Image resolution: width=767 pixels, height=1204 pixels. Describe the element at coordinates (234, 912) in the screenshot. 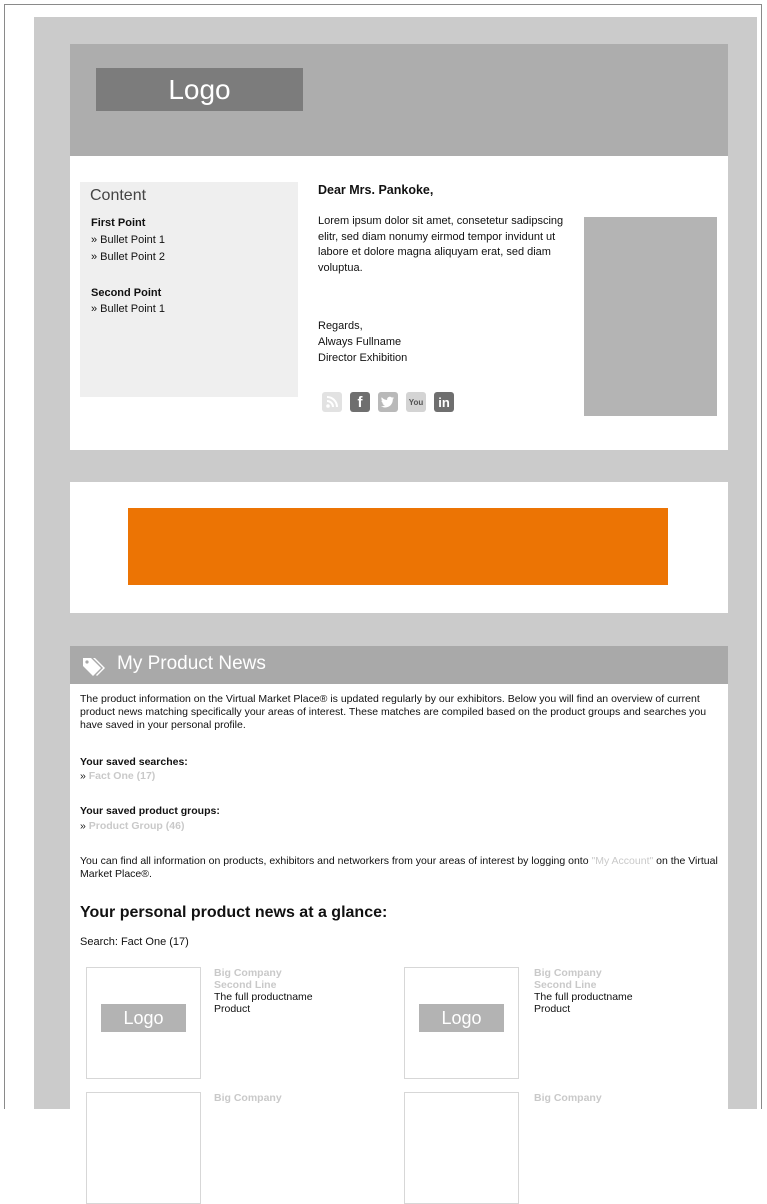

I see `glance-heading: Your personal product news at a glance:` at that location.